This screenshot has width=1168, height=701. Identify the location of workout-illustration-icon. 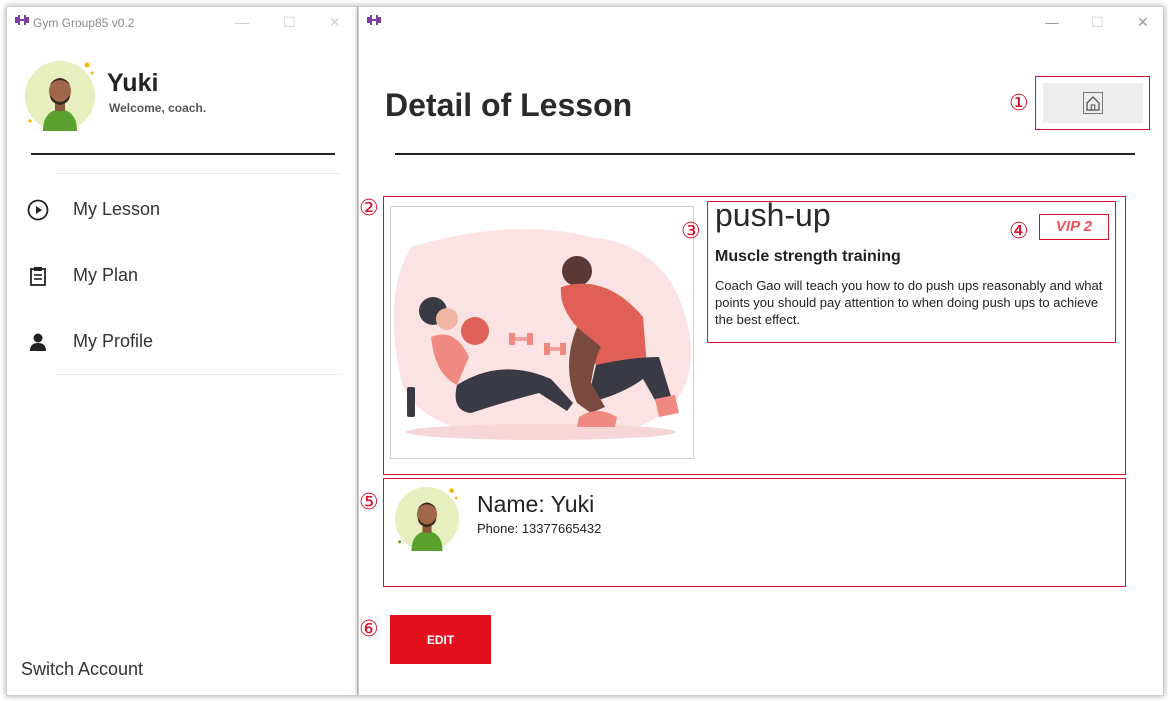
(542, 334).